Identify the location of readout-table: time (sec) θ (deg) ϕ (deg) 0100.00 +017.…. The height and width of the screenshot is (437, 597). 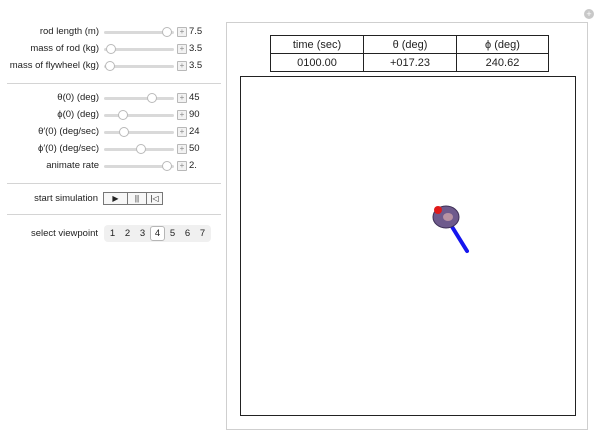
(409, 53).